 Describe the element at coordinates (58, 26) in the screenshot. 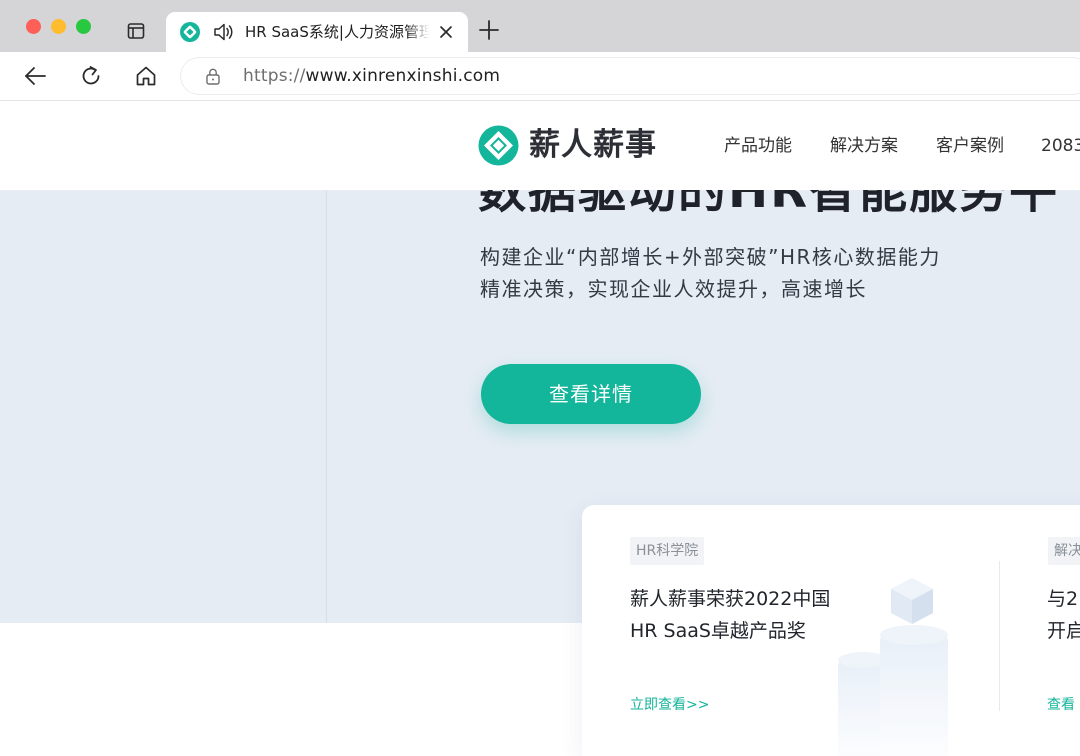

I see `minimize-window-button` at that location.